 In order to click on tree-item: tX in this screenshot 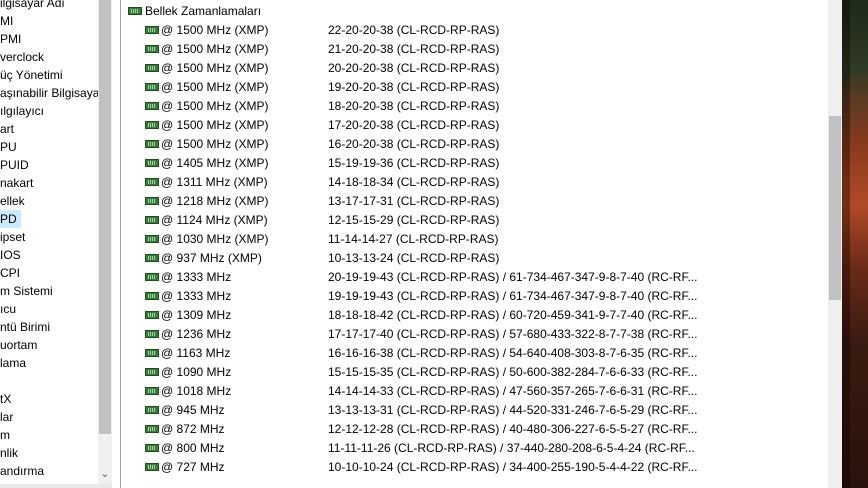, I will do `click(7, 399)`.